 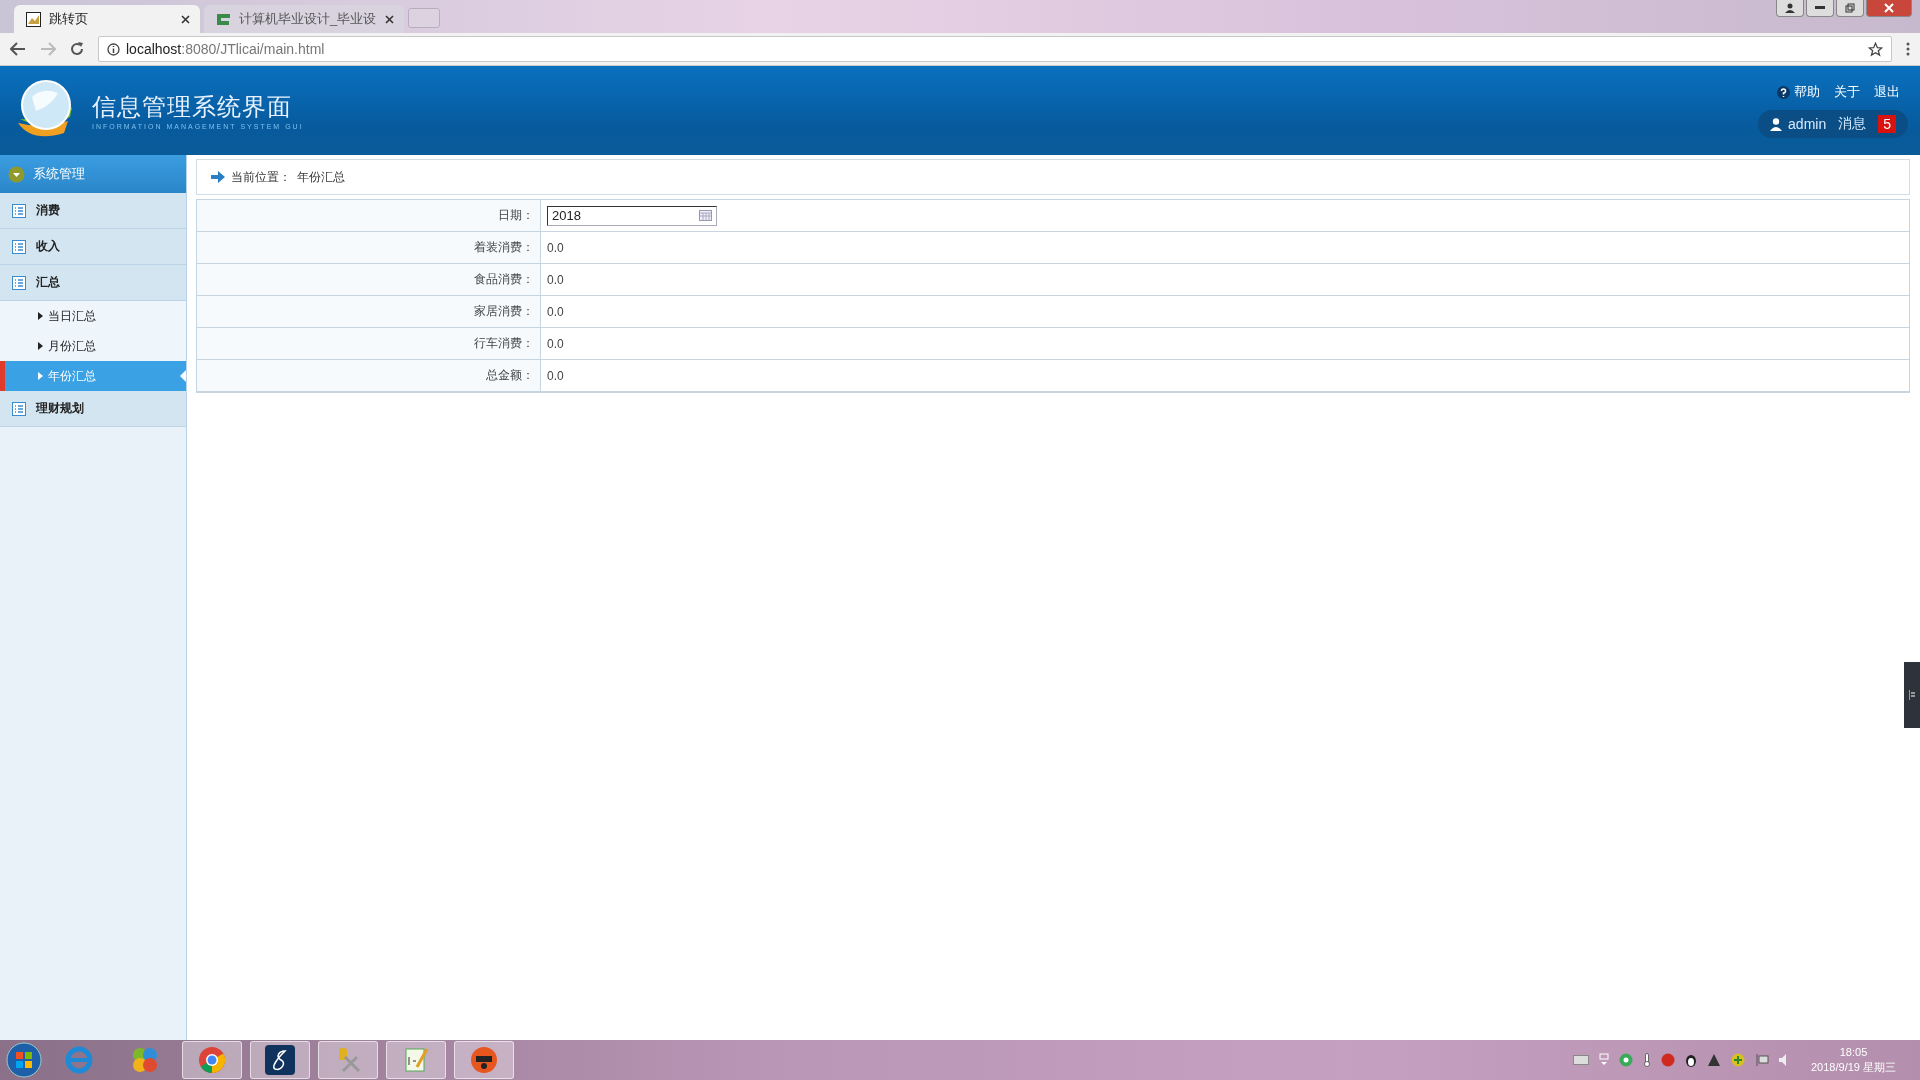 What do you see at coordinates (369, 248) in the screenshot?
I see `field-label: 着装消费：` at bounding box center [369, 248].